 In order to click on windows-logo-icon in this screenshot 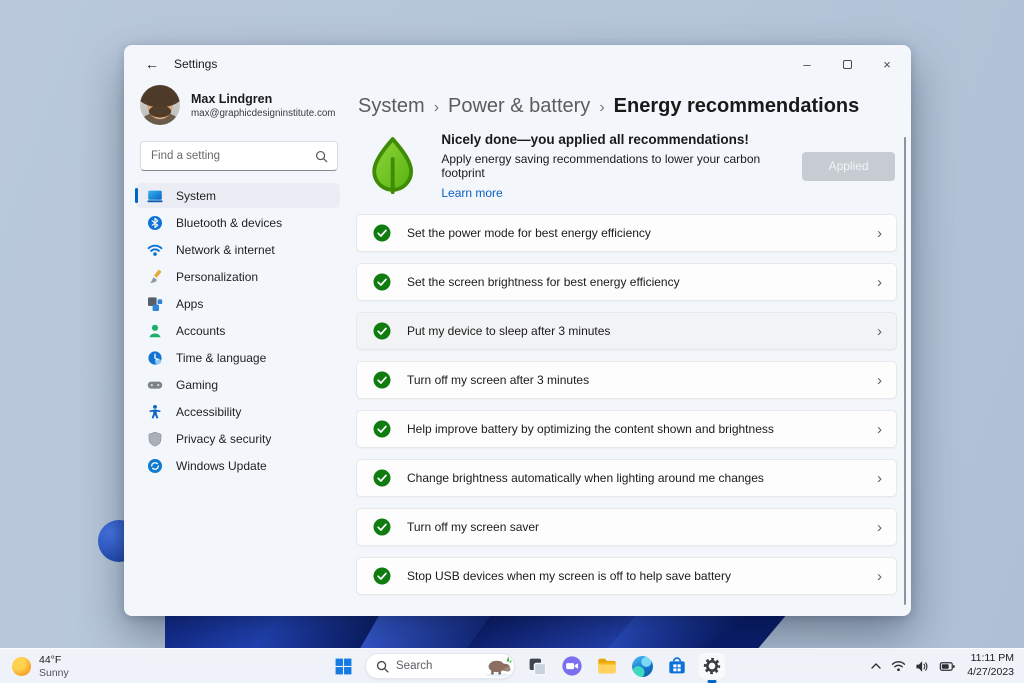, I will do `click(343, 666)`.